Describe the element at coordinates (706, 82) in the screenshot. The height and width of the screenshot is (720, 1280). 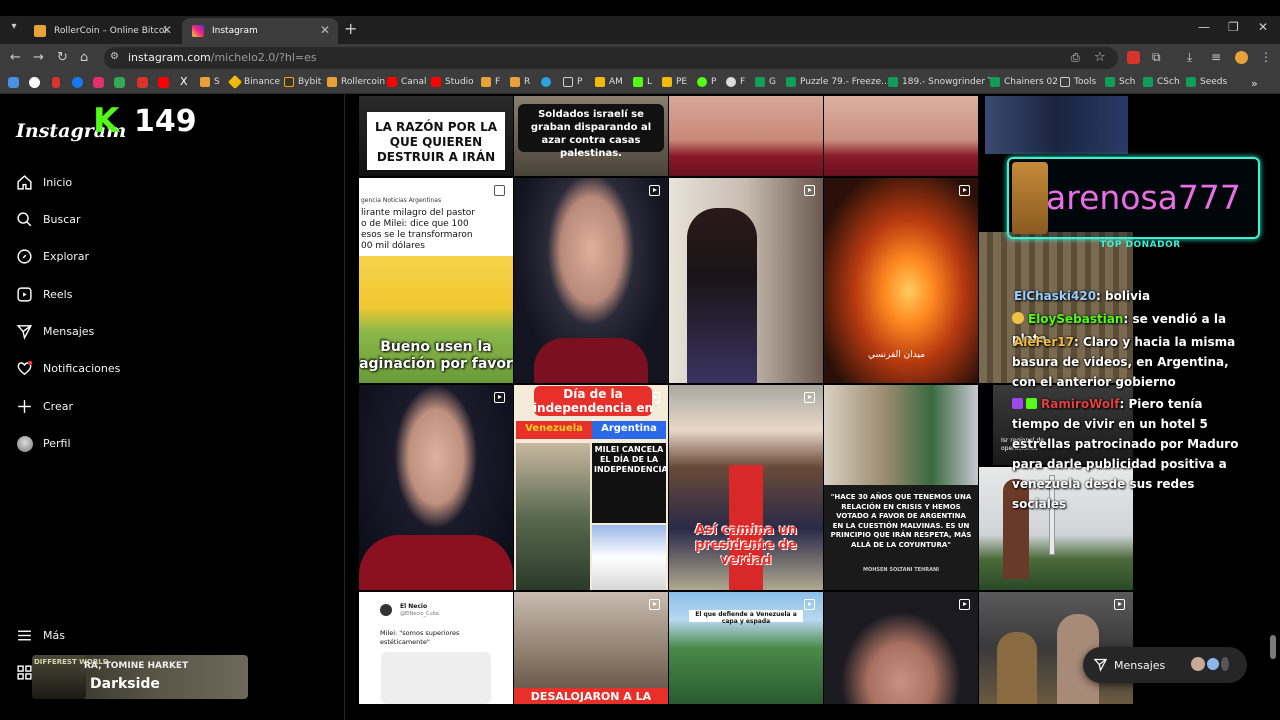
I see `bookmark: P` at that location.